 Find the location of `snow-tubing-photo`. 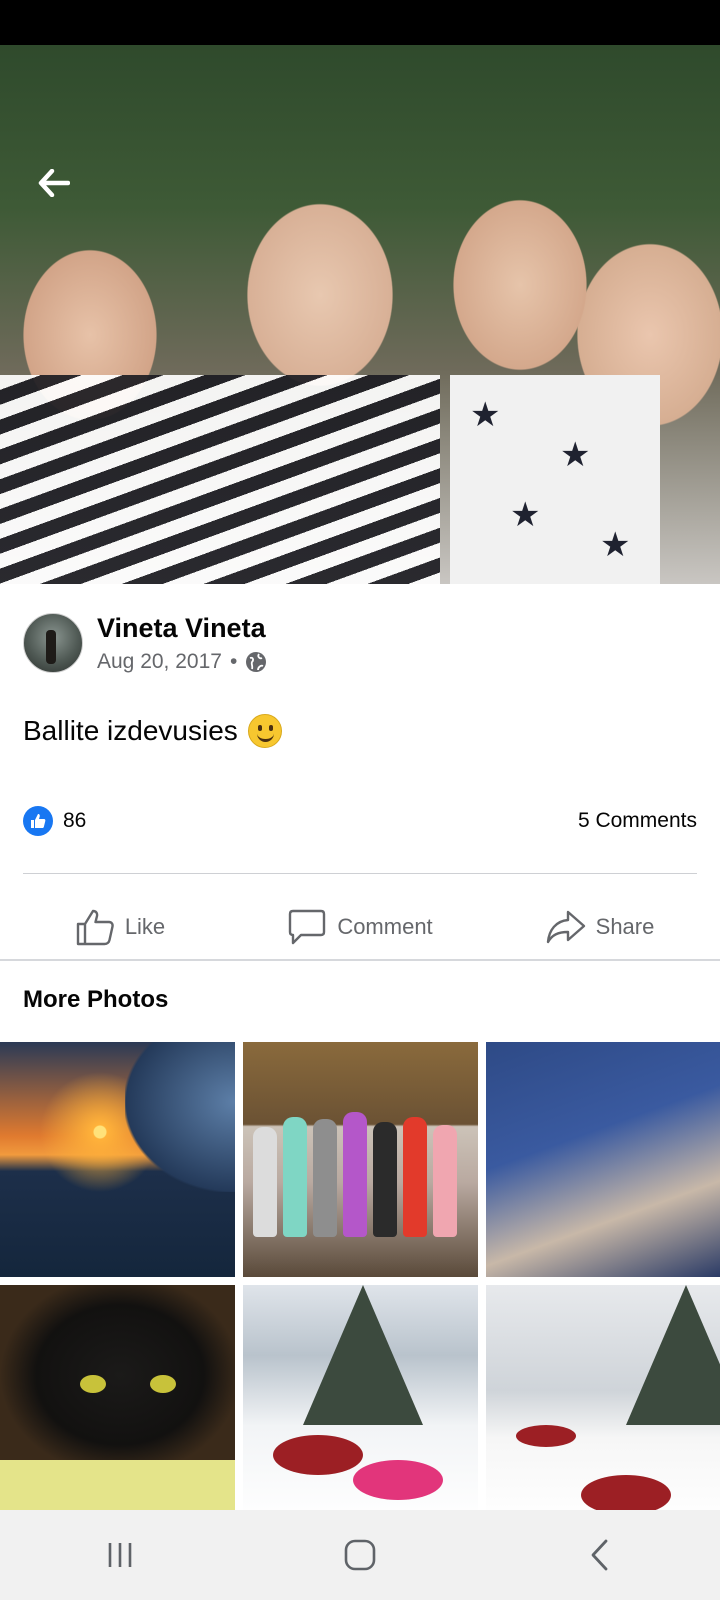

snow-tubing-photo is located at coordinates (360, 1402).